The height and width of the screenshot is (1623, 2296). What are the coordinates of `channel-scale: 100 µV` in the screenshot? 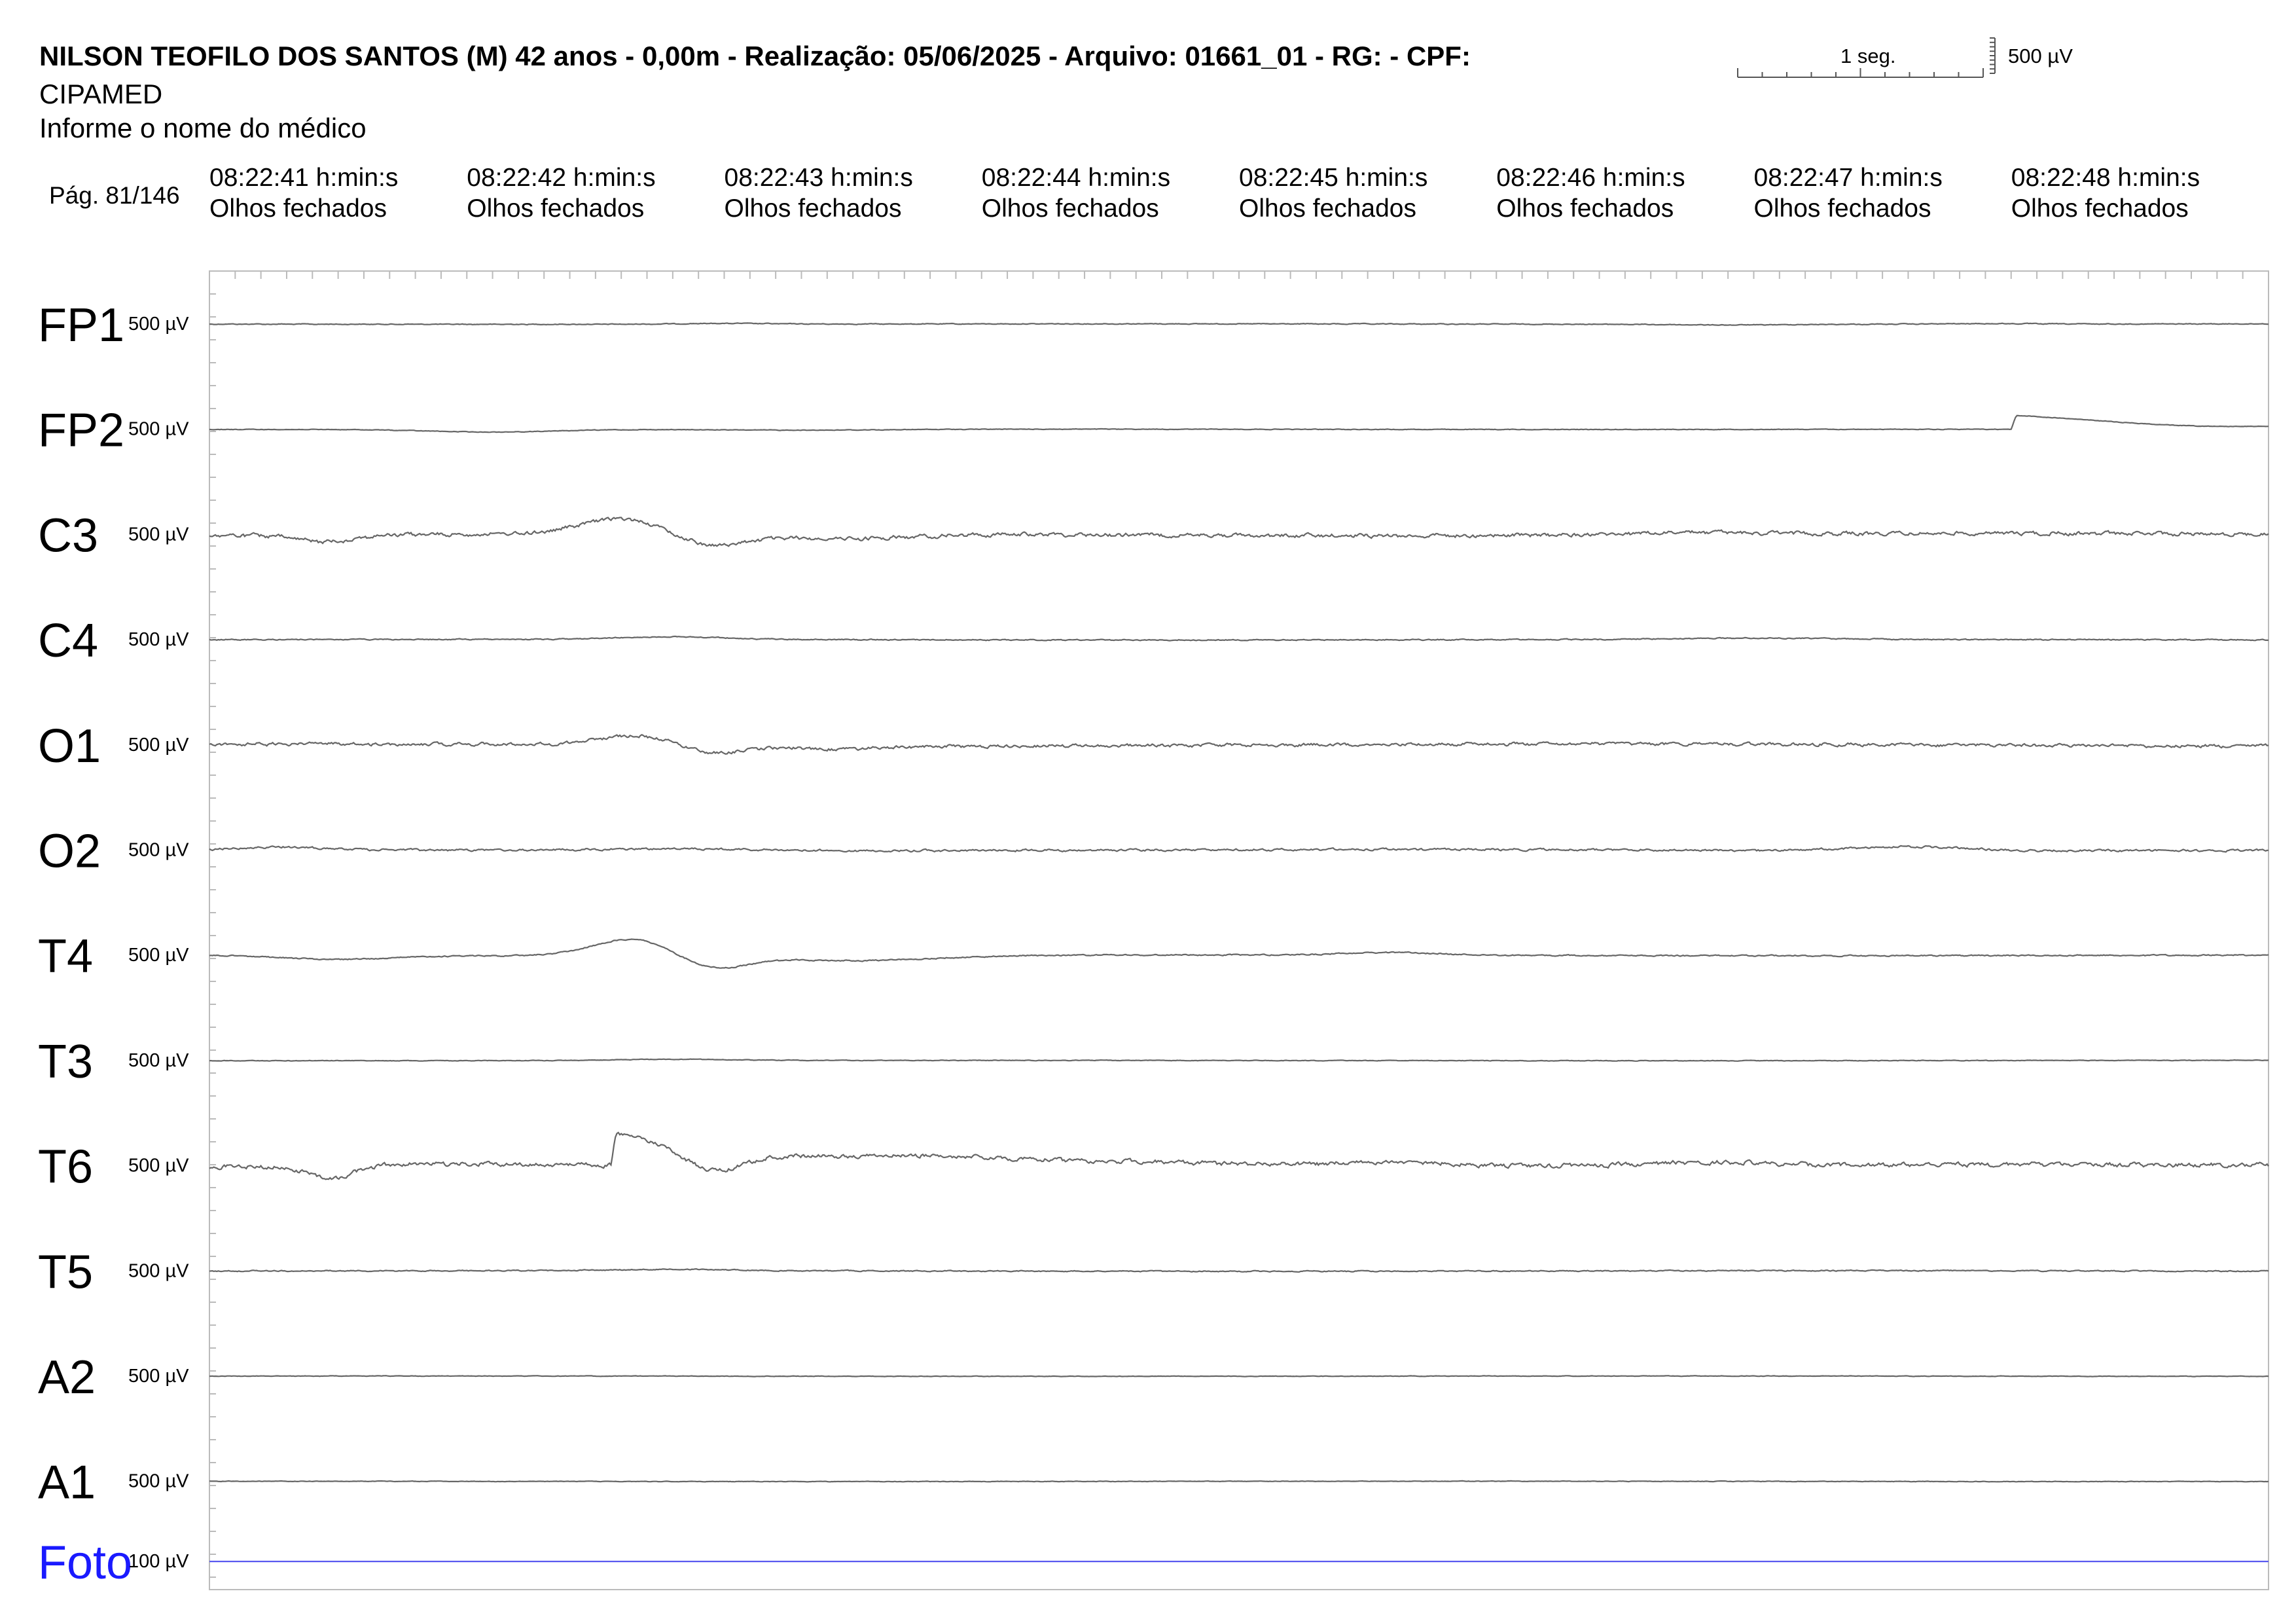 It's located at (158, 1561).